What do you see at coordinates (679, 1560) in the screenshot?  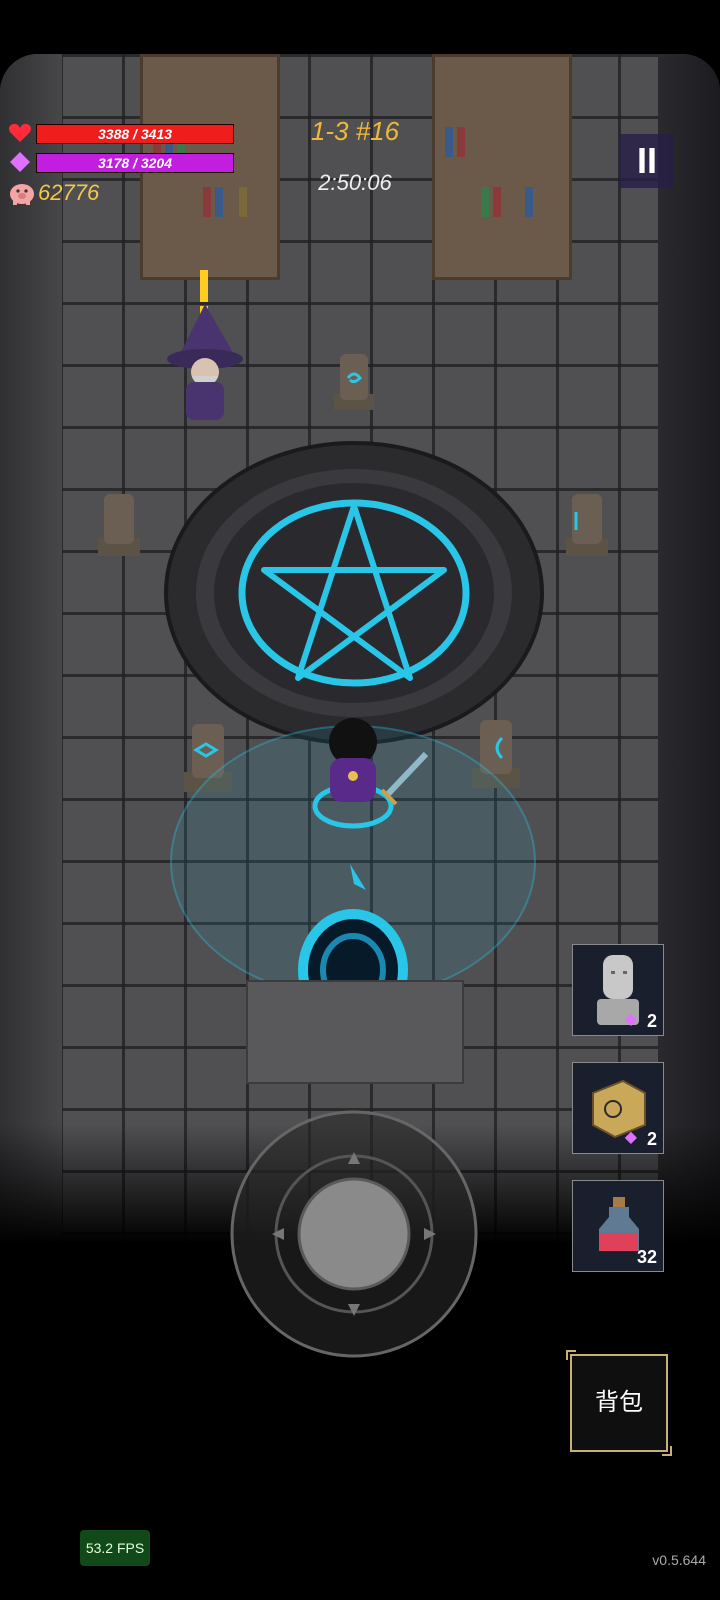 I see `version-label: v0.5.644` at bounding box center [679, 1560].